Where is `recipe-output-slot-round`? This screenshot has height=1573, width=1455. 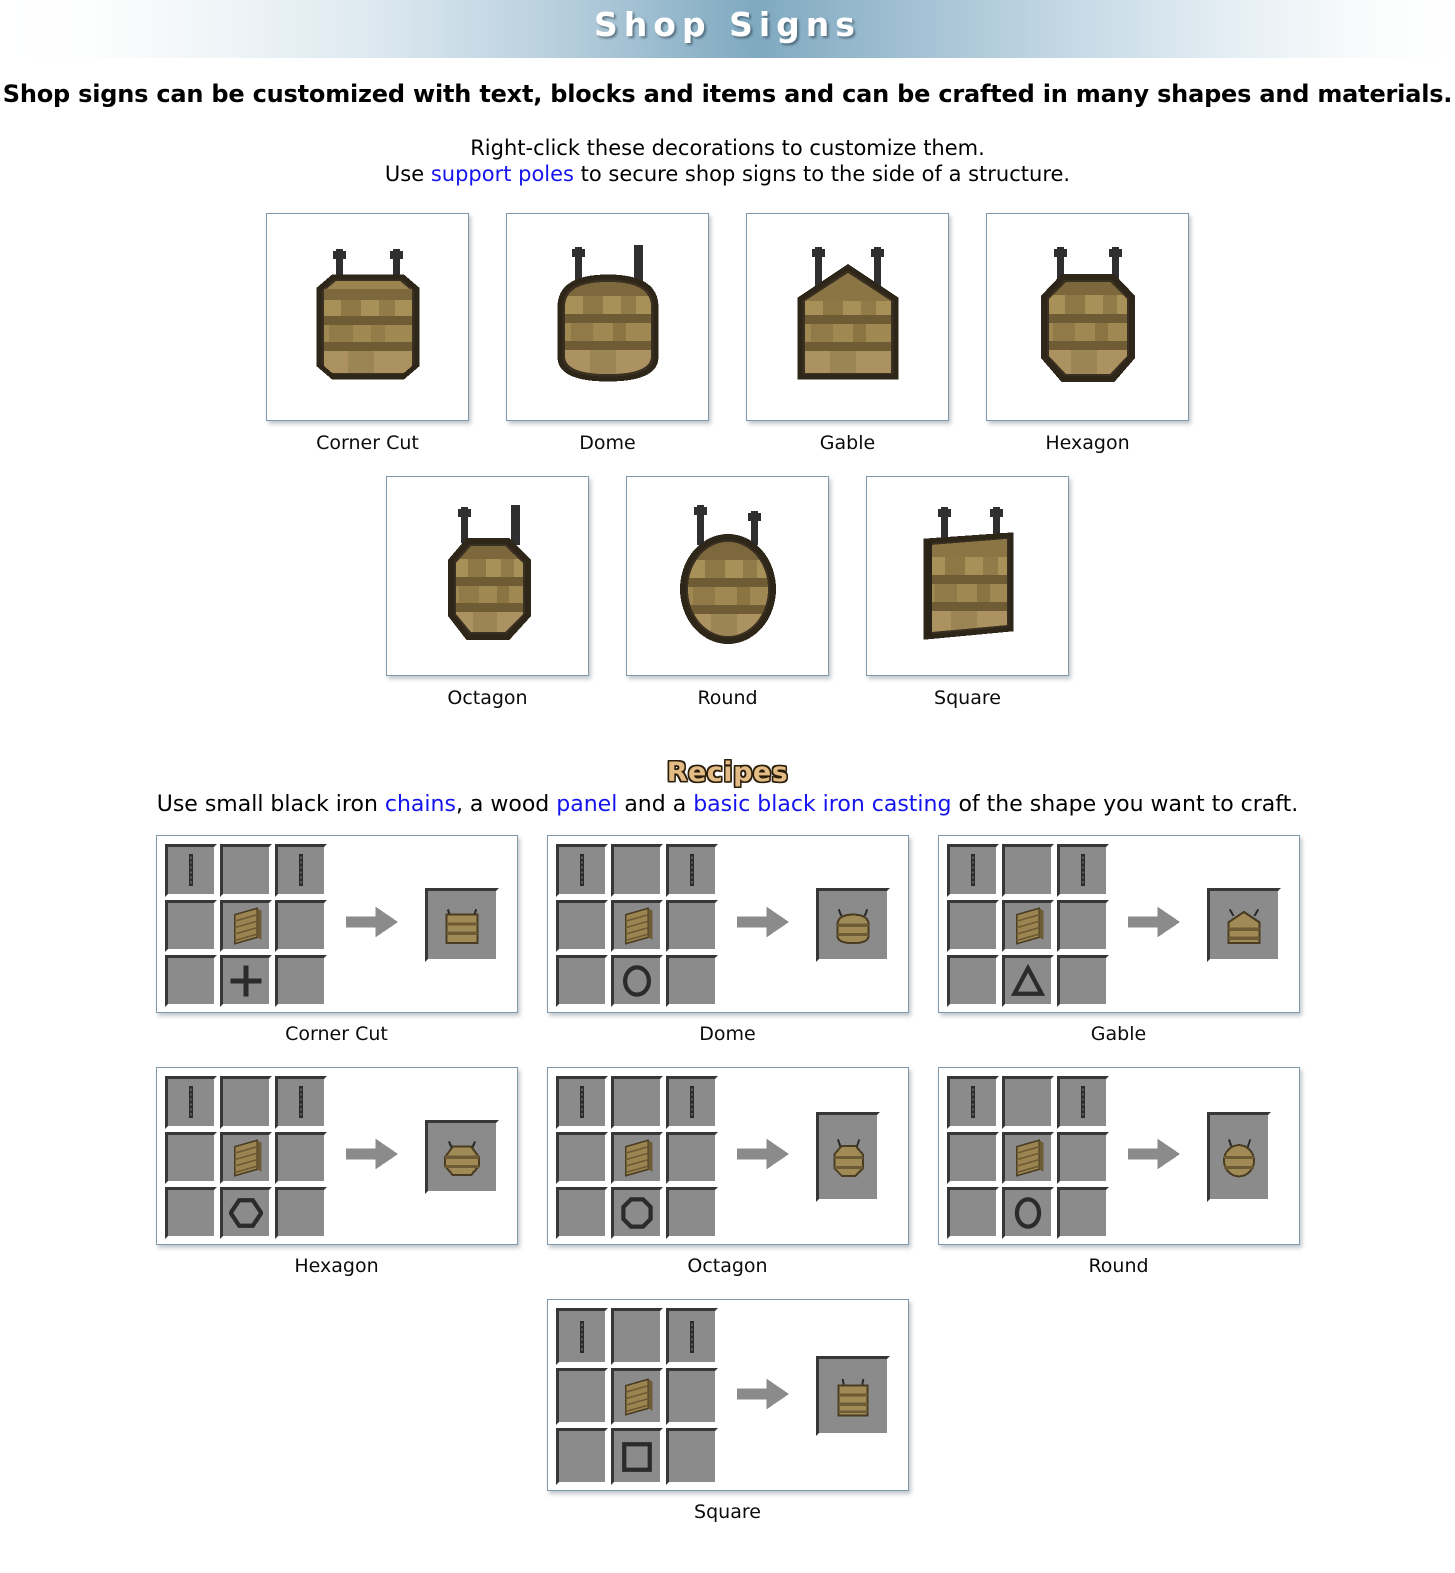 recipe-output-slot-round is located at coordinates (1238, 1157).